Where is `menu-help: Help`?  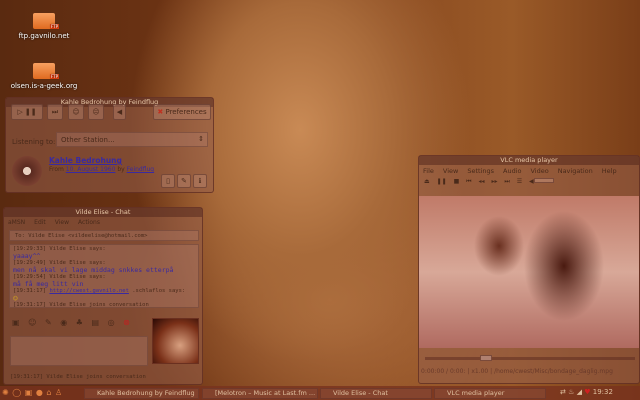 menu-help: Help is located at coordinates (609, 171).